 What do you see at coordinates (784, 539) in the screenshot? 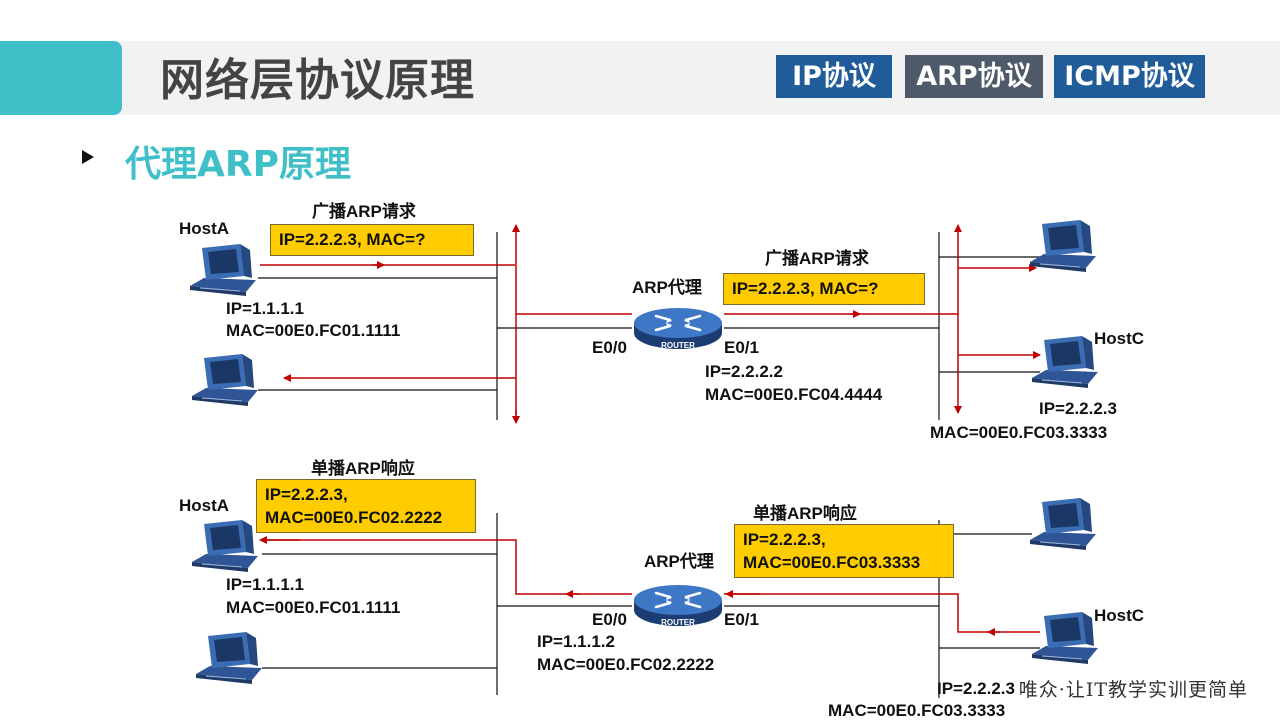
I see `reply-box-router-line1: IP=2.2.2.3,` at bounding box center [784, 539].